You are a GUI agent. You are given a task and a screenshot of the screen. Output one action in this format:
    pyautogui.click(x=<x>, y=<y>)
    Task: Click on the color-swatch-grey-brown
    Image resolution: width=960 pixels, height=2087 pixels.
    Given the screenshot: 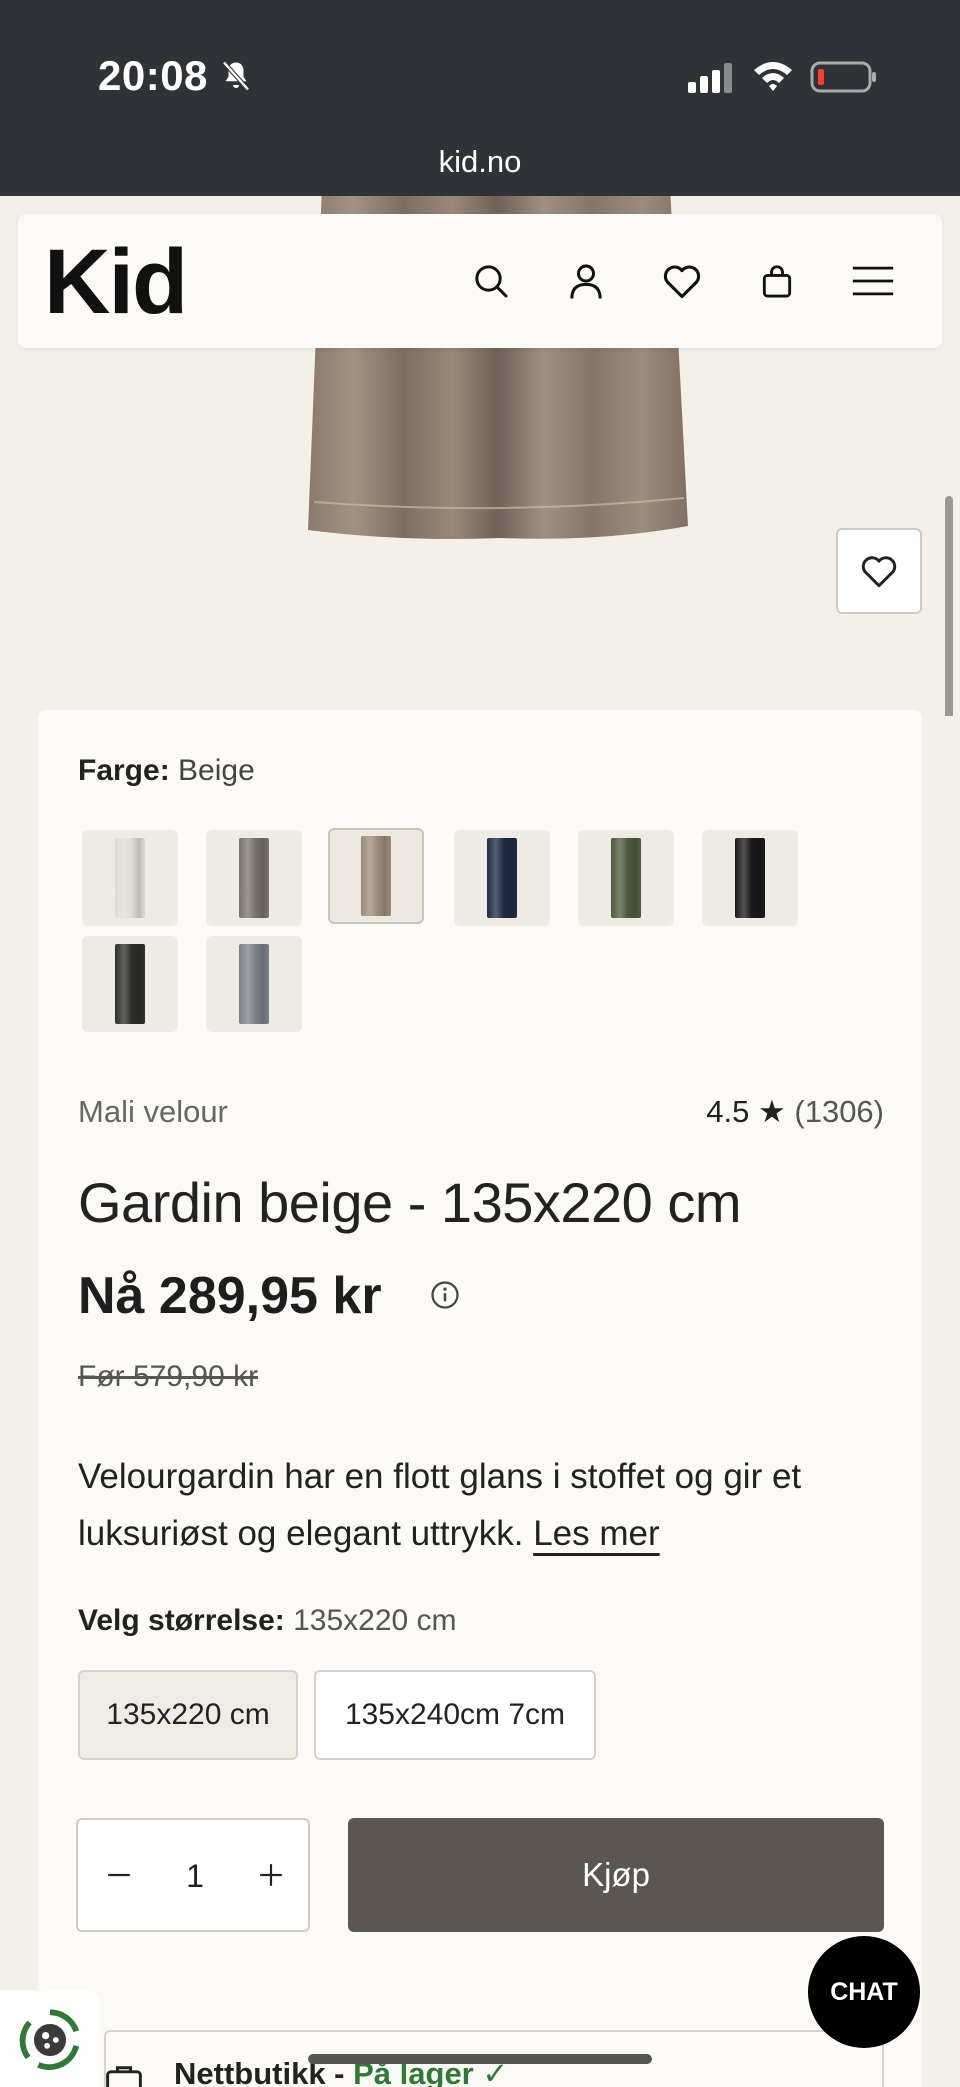 What is the action you would take?
    pyautogui.click(x=254, y=878)
    